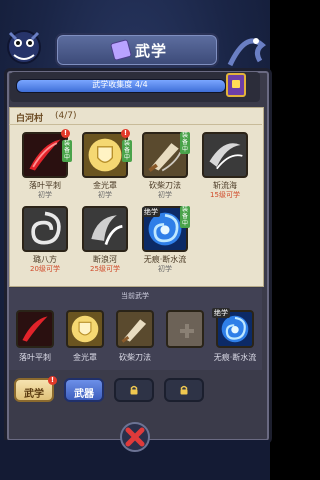  I want to click on skill-requirement: 15级可学, so click(225, 195).